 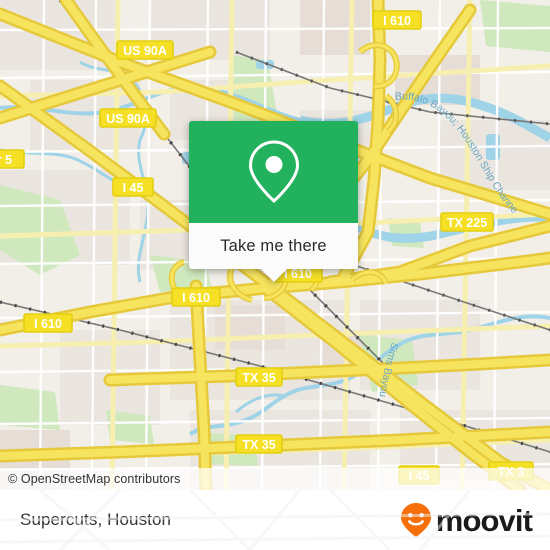 I want to click on shield-tx-35-1: TX 35, so click(x=259, y=377).